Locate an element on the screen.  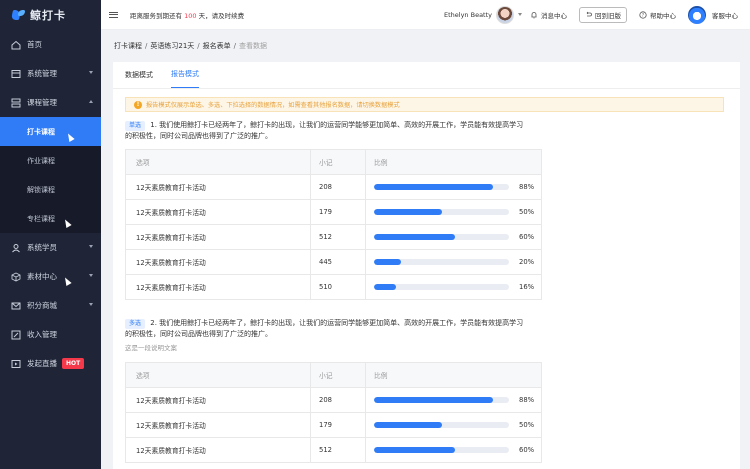
bell-icon is located at coordinates (534, 14).